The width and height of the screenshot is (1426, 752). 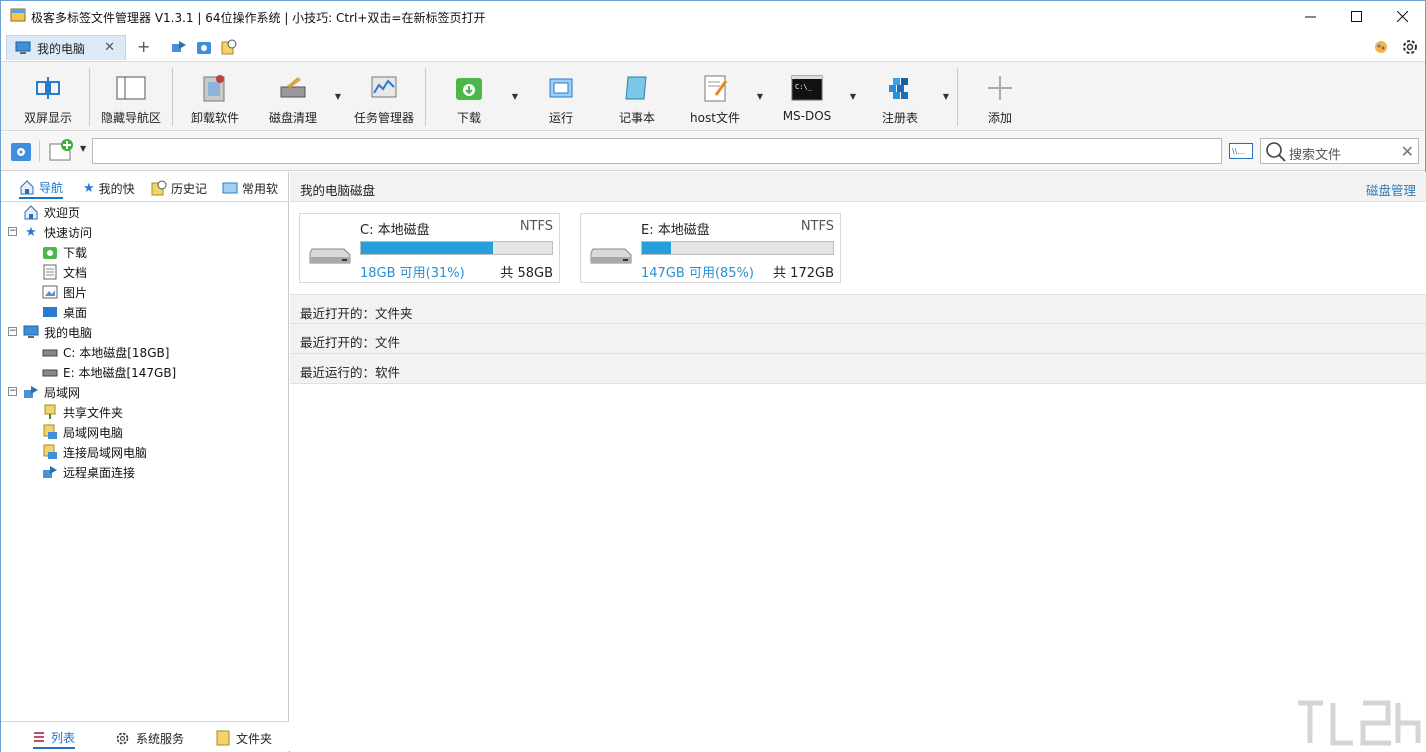 What do you see at coordinates (51, 392) in the screenshot?
I see `tree-item-lan: 局域网` at bounding box center [51, 392].